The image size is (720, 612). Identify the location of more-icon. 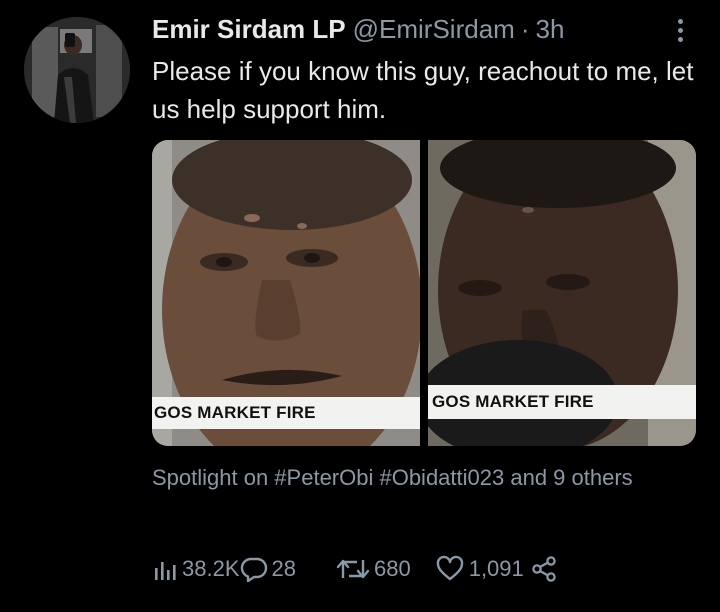
(680, 30).